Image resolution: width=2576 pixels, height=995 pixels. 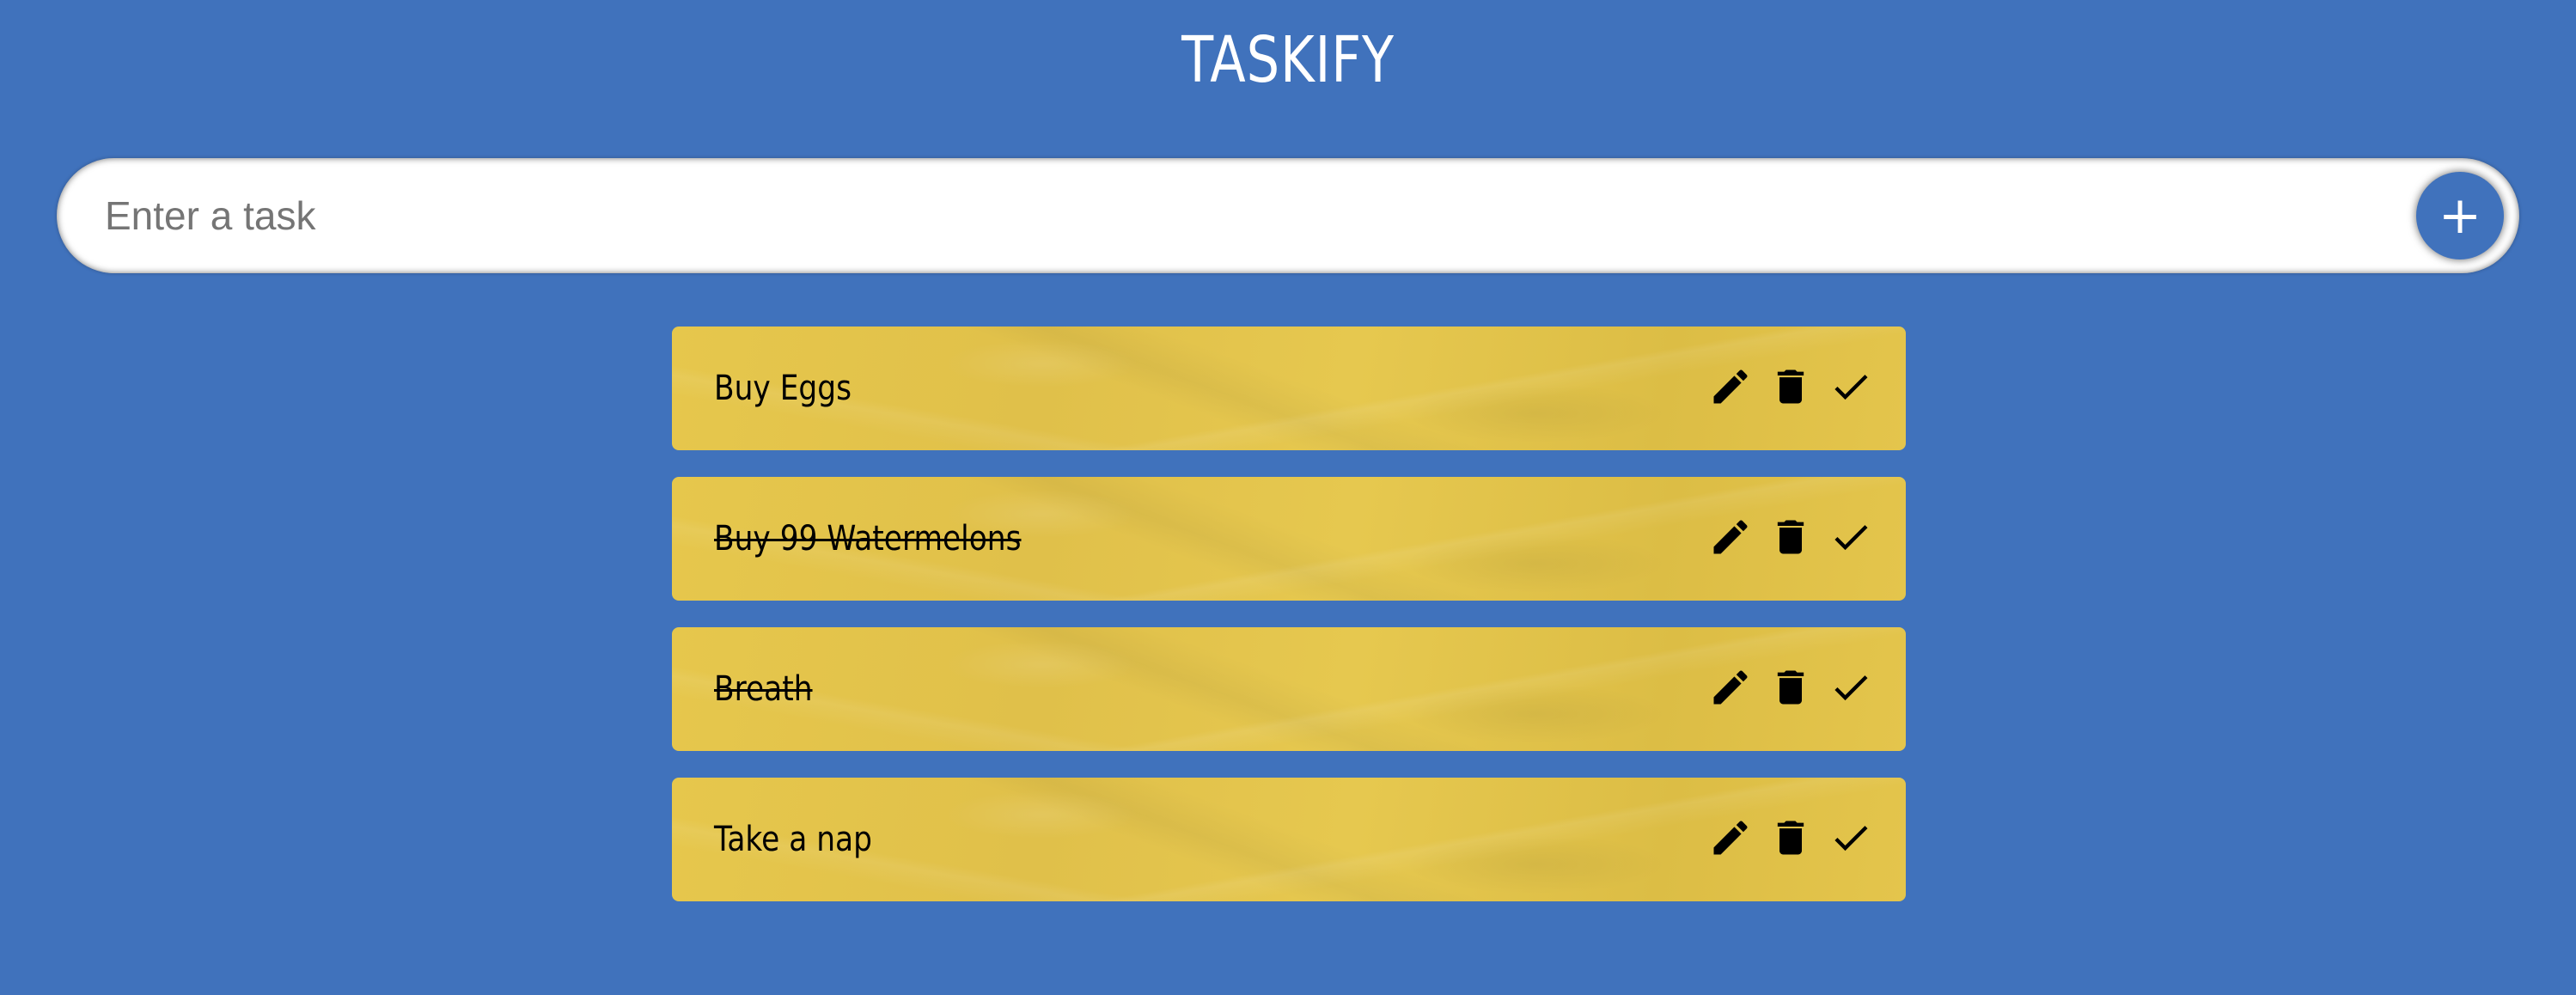 What do you see at coordinates (1289, 840) in the screenshot?
I see `task-card: Take a nap` at bounding box center [1289, 840].